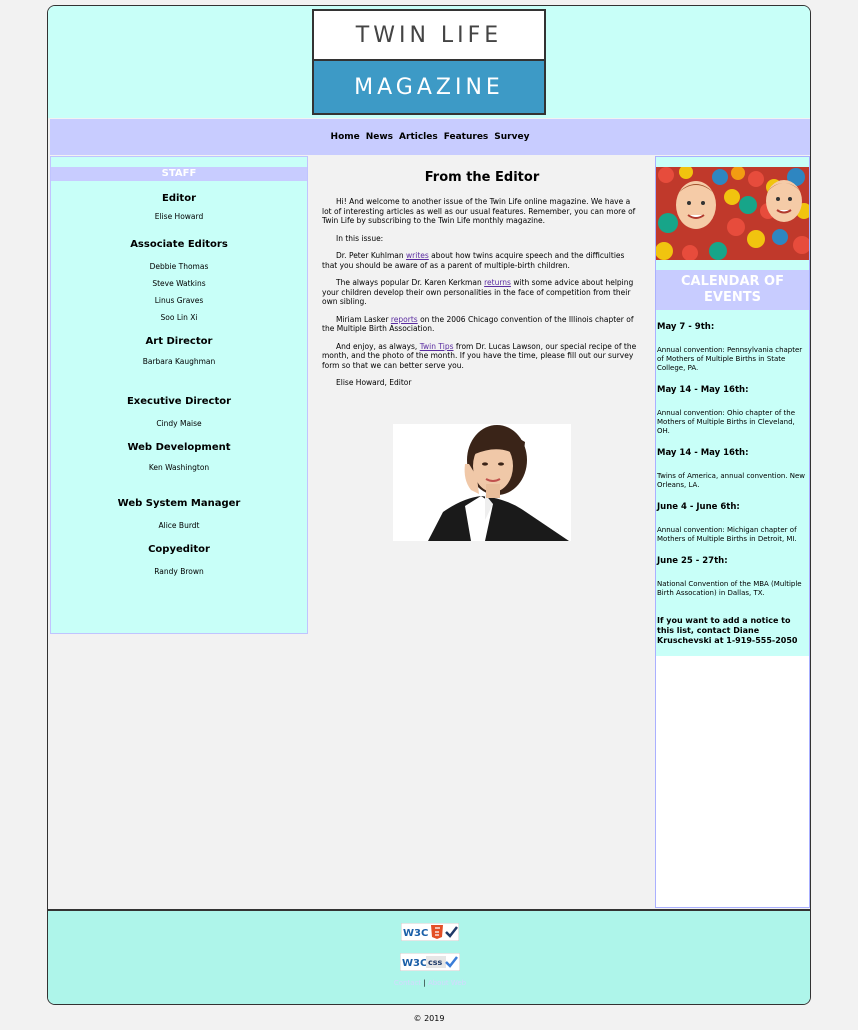 The height and width of the screenshot is (1030, 858). I want to click on nav-home: Home, so click(345, 137).